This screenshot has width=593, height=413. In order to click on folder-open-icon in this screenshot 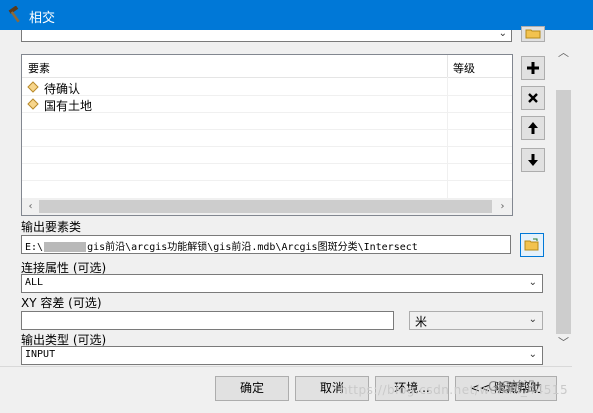, I will do `click(531, 244)`.